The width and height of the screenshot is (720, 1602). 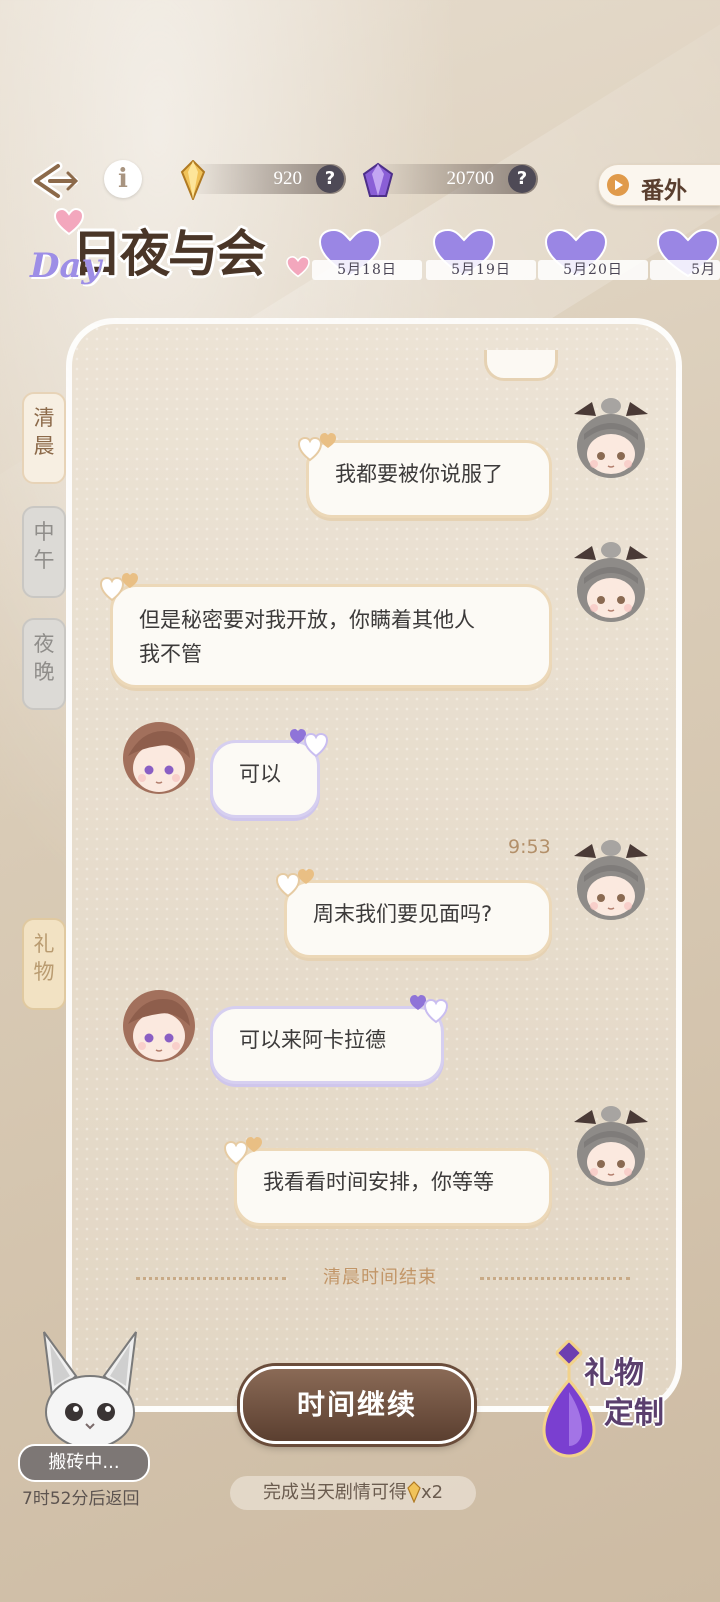 I want to click on chat-bubble-player: 我看看时间安排，你等等, so click(x=393, y=1187).